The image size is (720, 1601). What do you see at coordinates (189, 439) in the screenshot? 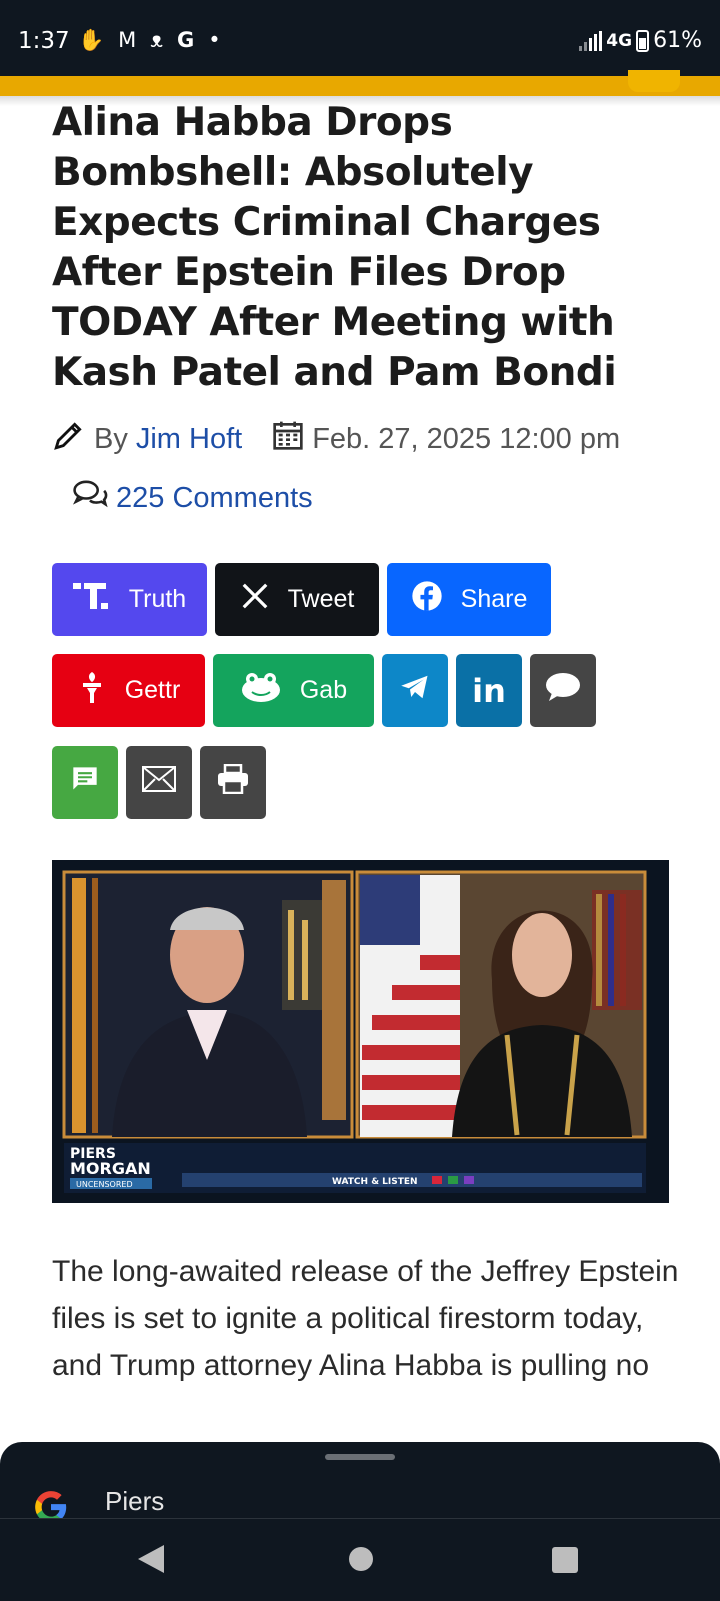
I see `author-link: Jim Hoft` at bounding box center [189, 439].